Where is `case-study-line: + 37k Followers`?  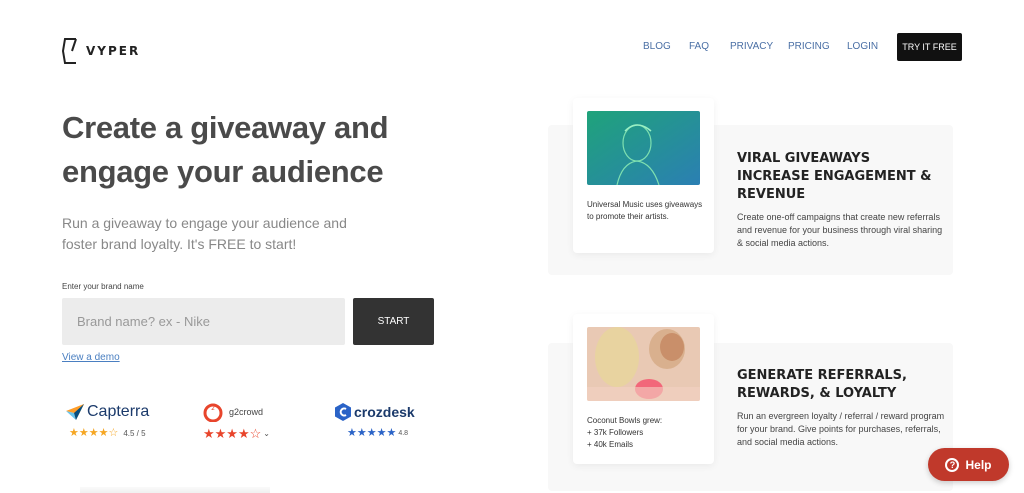
case-study-line: + 37k Followers is located at coordinates (615, 432).